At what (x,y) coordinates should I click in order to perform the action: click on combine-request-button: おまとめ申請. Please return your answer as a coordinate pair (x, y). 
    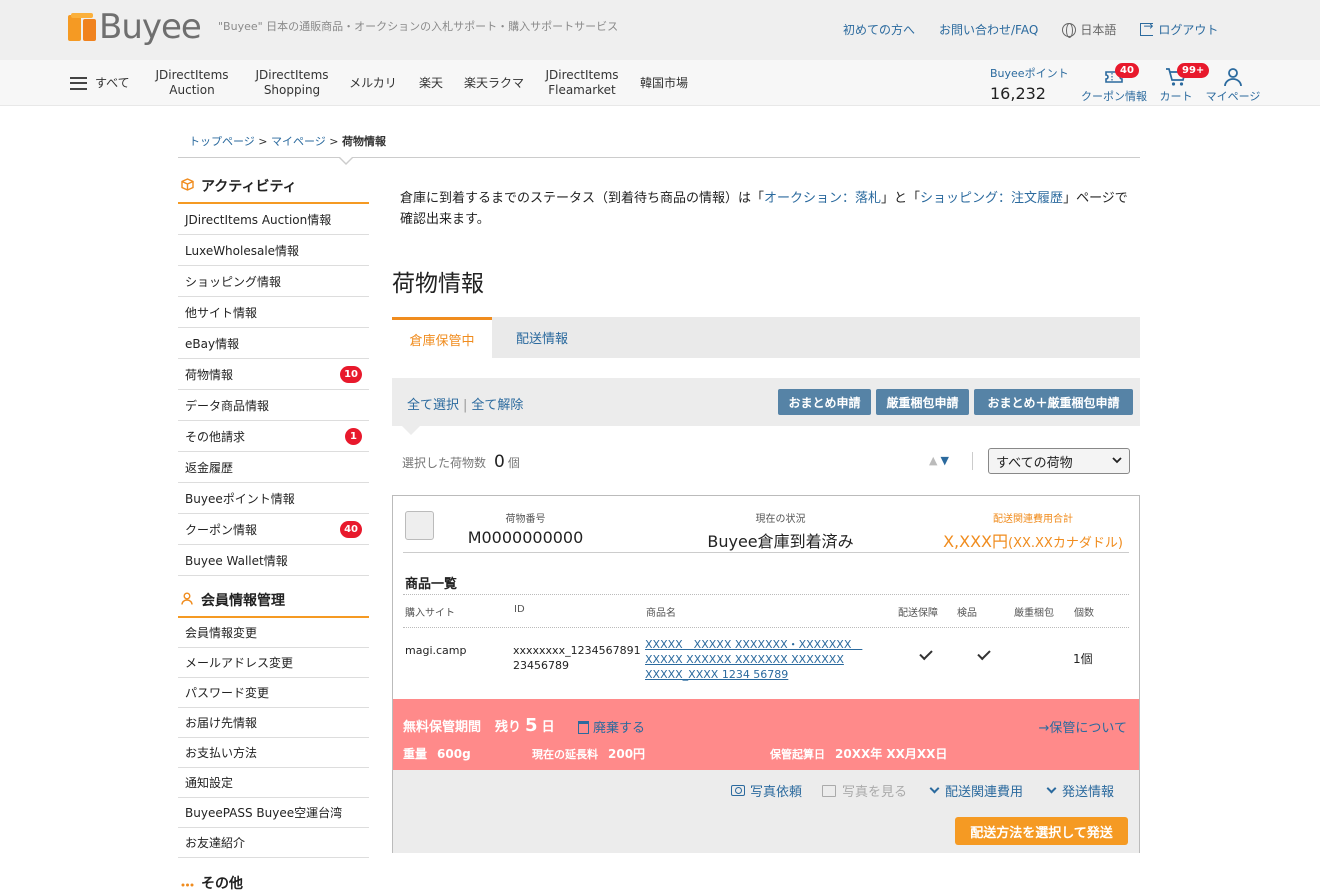
    Looking at the image, I should click on (824, 402).